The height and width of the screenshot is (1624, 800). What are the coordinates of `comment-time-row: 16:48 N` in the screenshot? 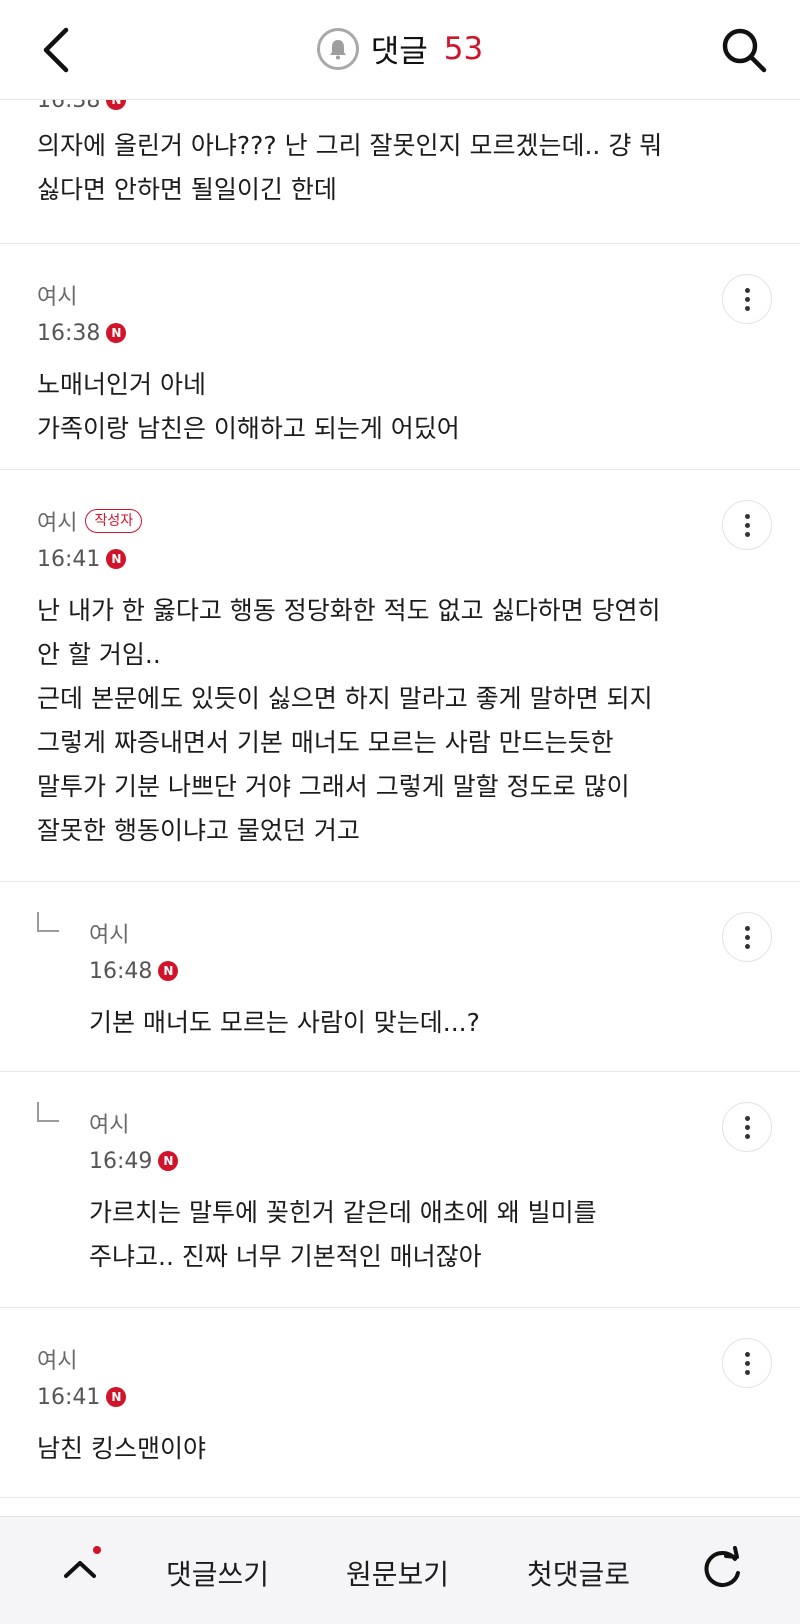 It's located at (284, 971).